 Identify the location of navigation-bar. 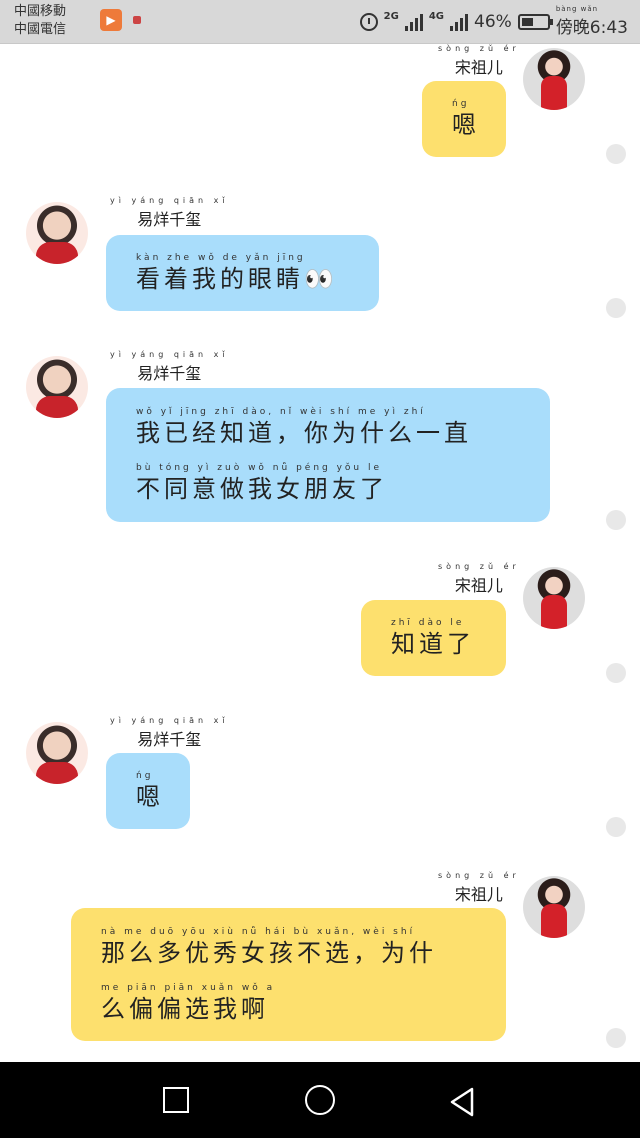
(320, 1100).